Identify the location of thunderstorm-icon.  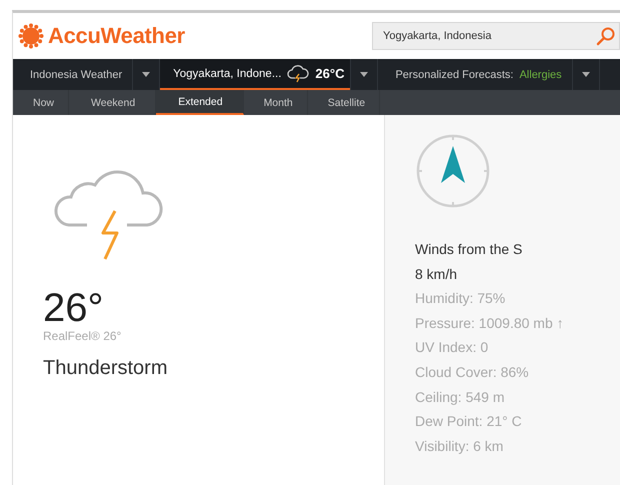
(298, 73).